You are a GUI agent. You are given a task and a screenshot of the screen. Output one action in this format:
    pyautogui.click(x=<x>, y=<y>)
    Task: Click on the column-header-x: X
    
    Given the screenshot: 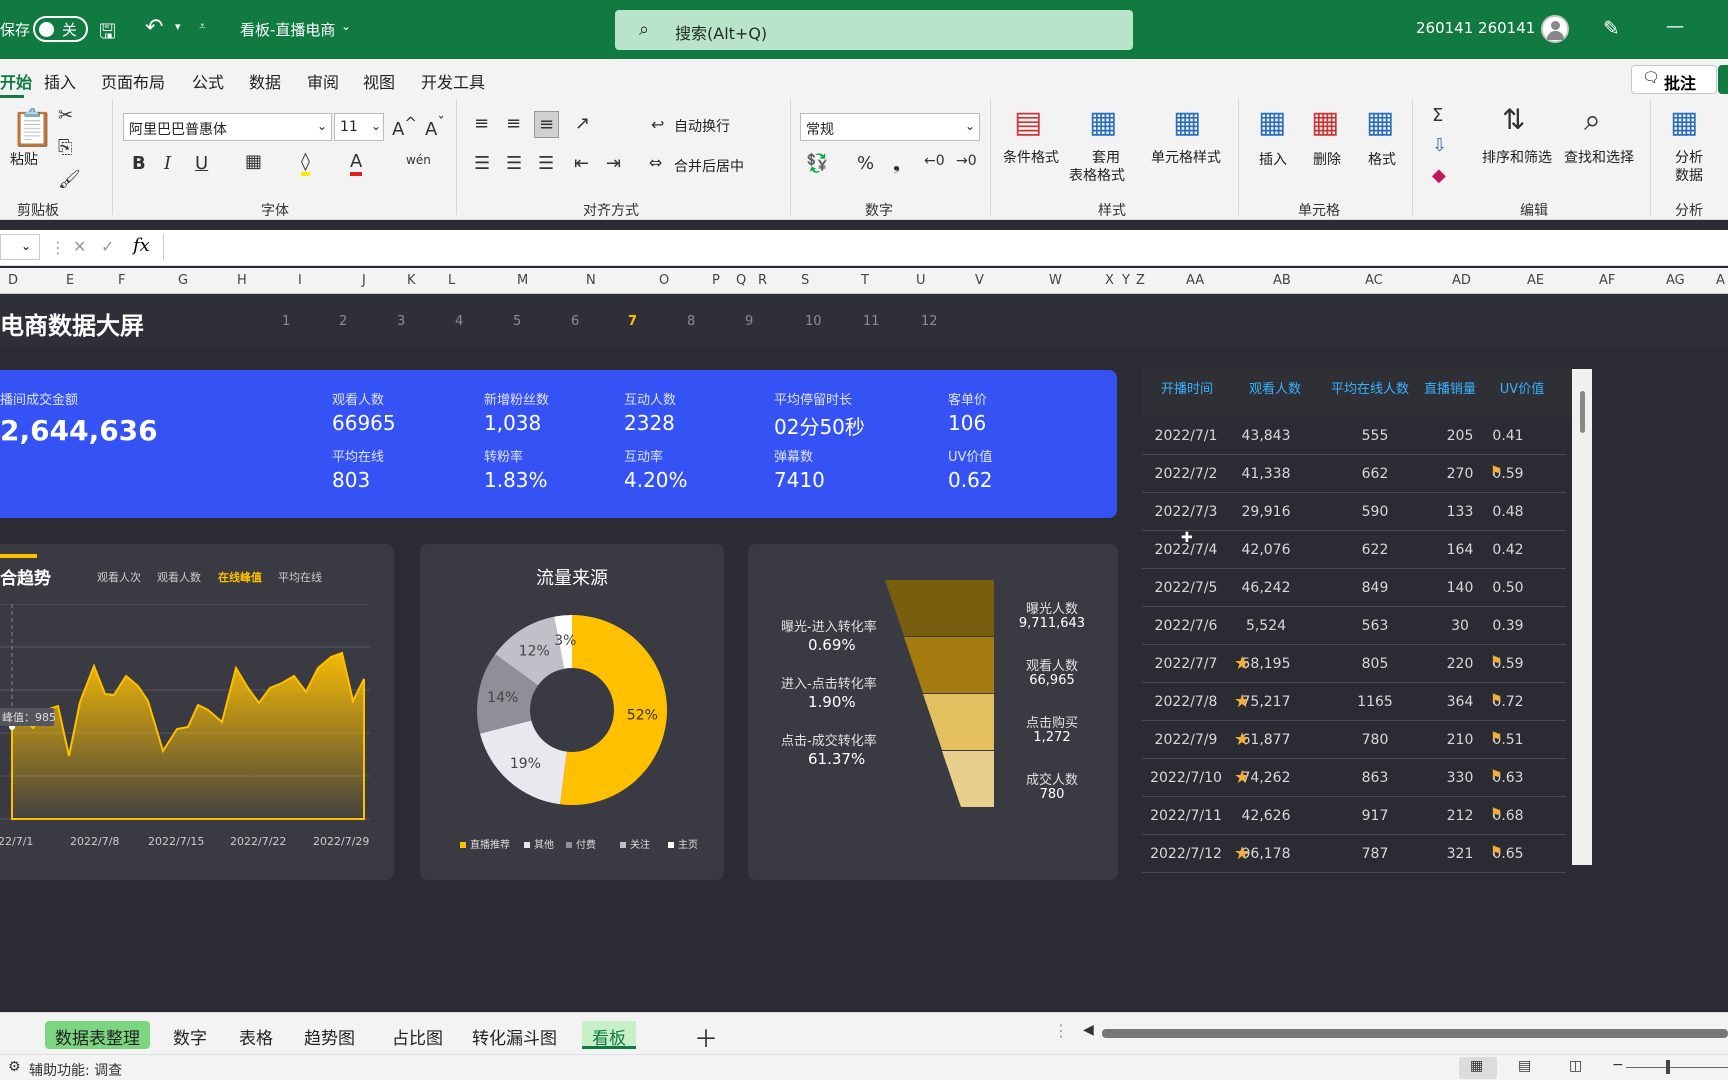 What is the action you would take?
    pyautogui.click(x=1109, y=280)
    